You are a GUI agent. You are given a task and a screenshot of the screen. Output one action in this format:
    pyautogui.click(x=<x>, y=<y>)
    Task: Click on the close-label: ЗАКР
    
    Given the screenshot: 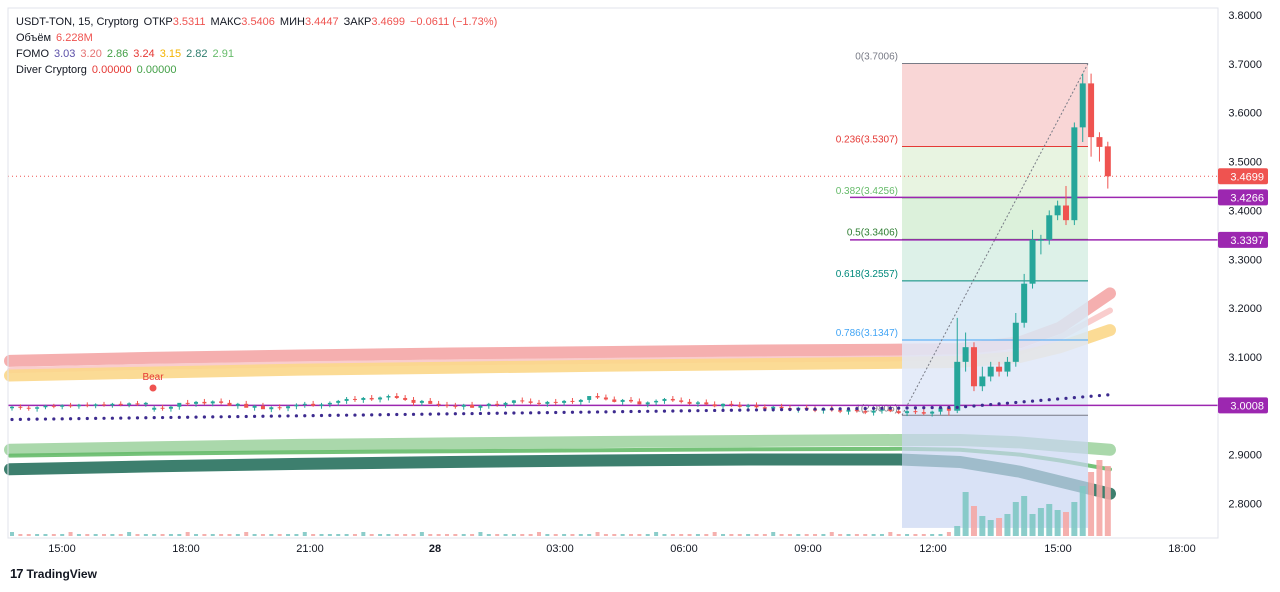 What is the action you would take?
    pyautogui.click(x=357, y=22)
    